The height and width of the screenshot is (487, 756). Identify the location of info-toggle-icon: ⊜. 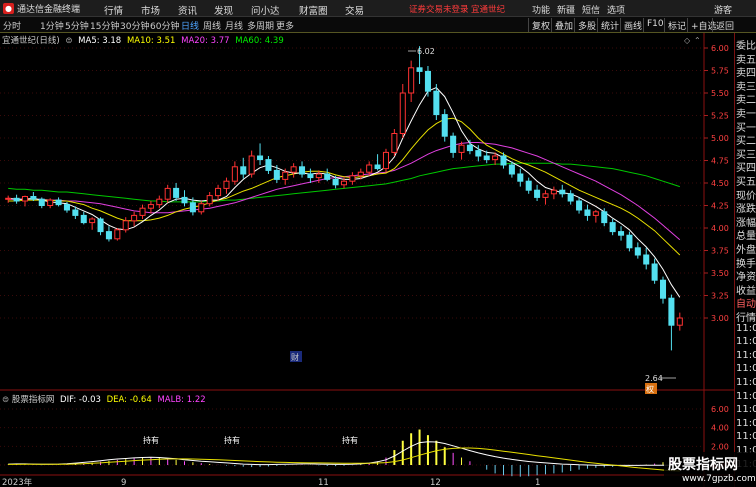
(68, 41).